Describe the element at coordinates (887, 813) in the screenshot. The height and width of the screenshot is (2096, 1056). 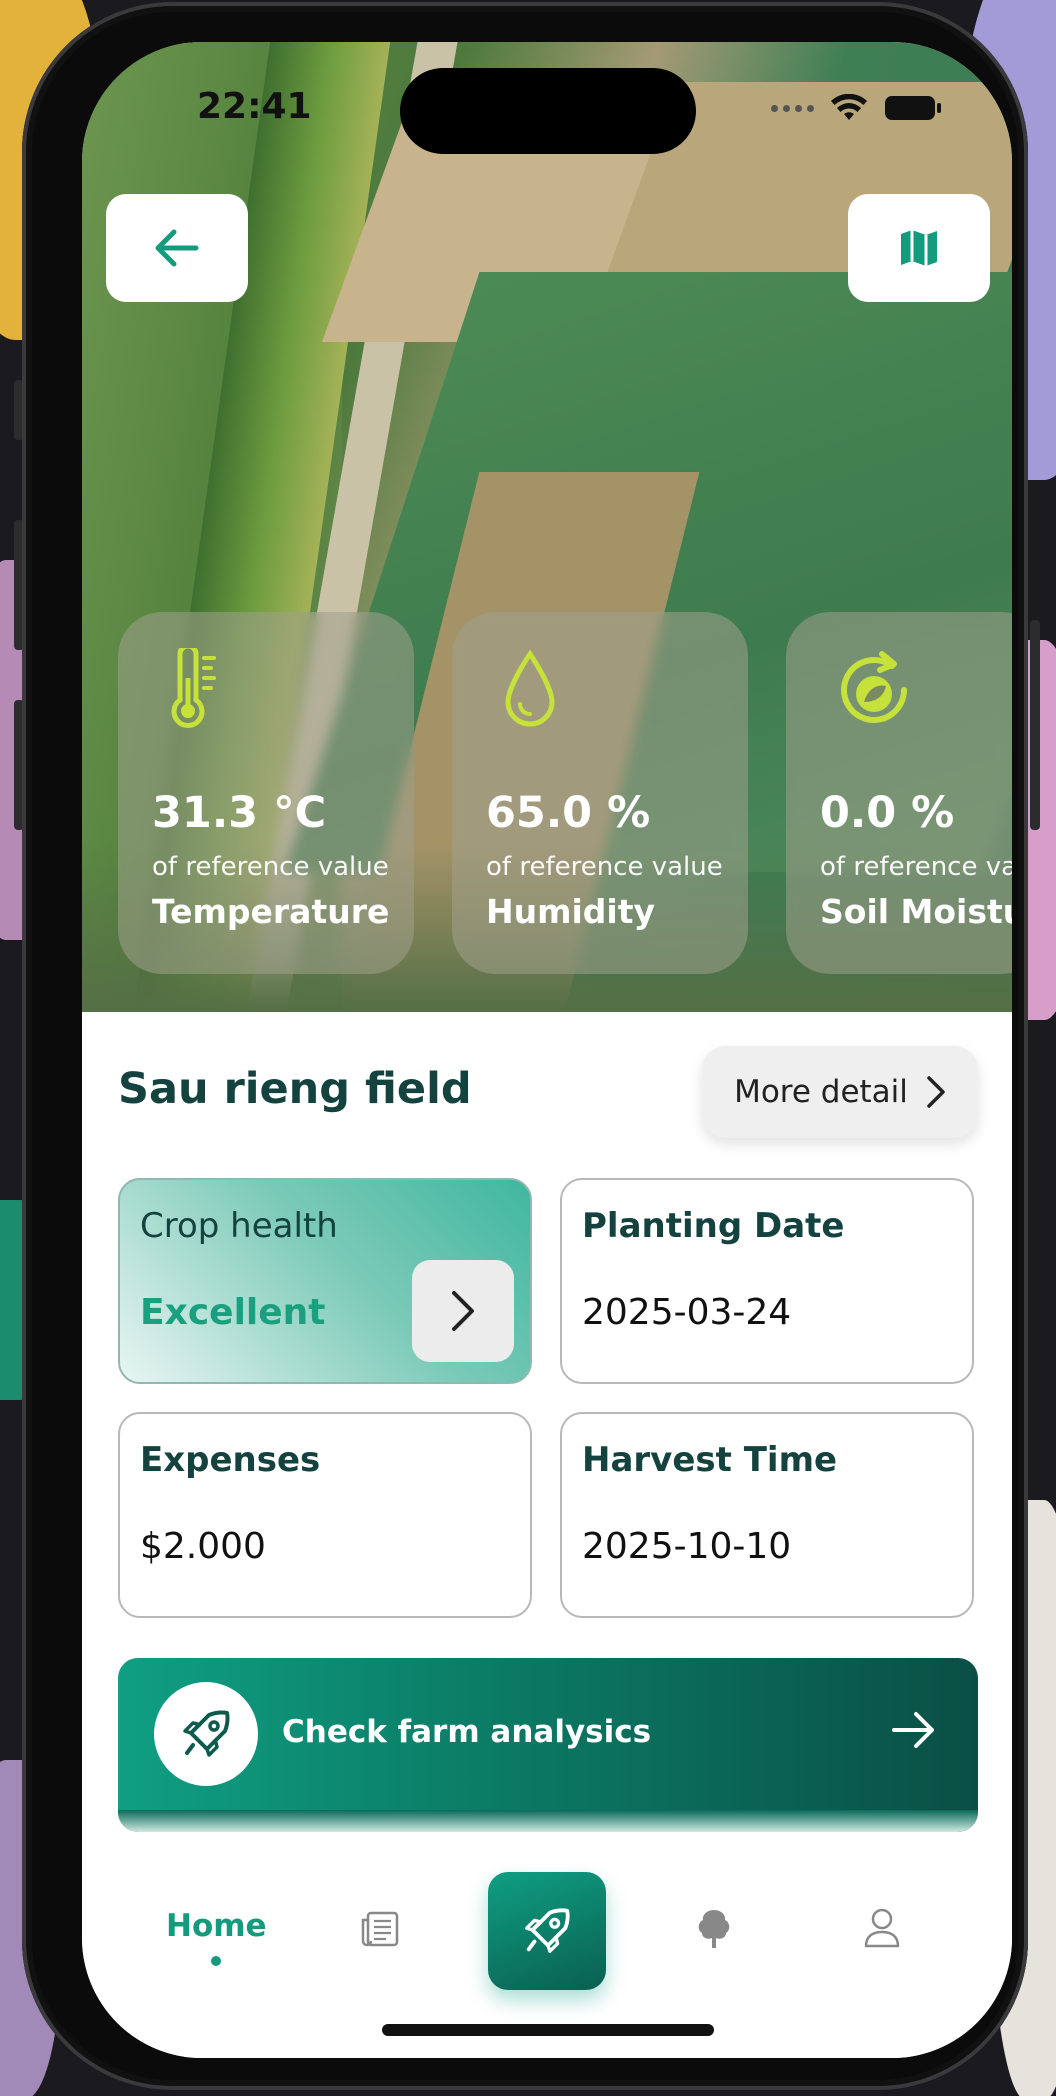
I see `soil-moisture-value: 0.0 %` at that location.